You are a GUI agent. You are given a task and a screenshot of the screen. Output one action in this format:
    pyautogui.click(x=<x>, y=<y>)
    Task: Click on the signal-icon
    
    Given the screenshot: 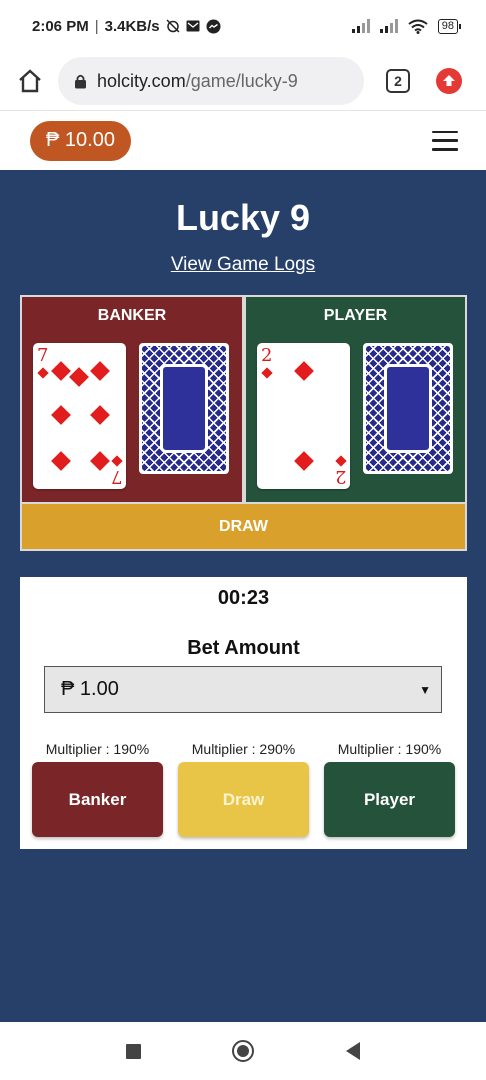 What is the action you would take?
    pyautogui.click(x=360, y=26)
    